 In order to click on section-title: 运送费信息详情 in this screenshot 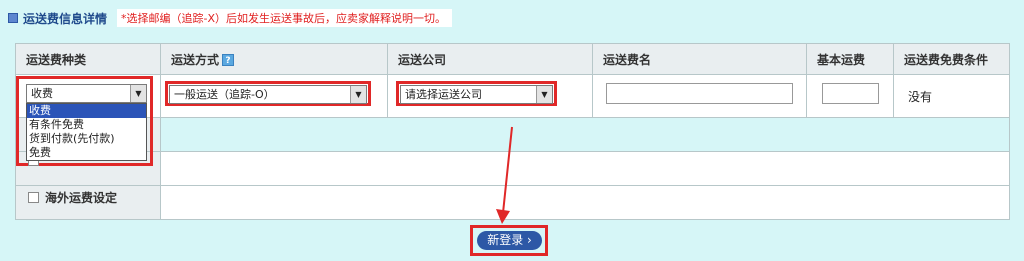, I will do `click(65, 18)`.